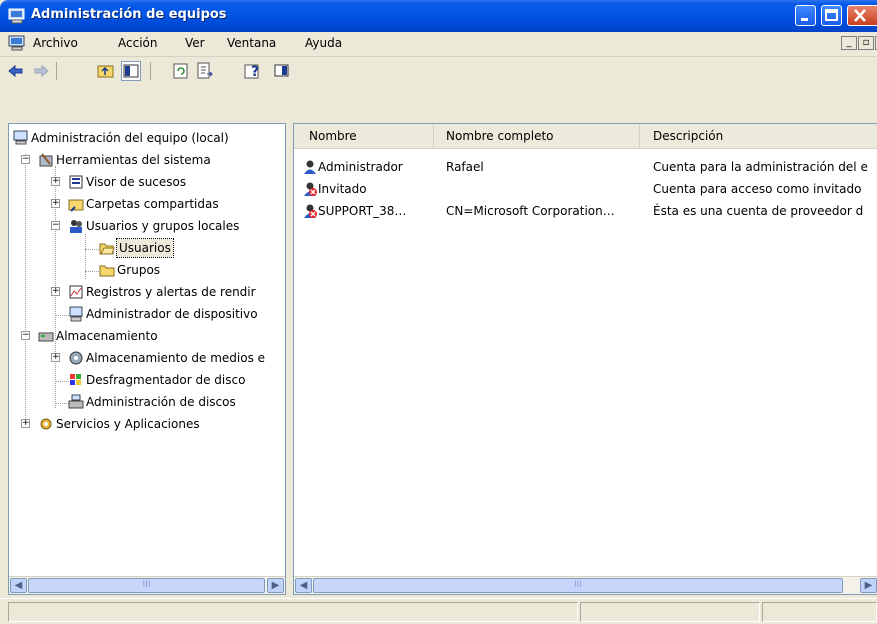 The height and width of the screenshot is (624, 877). What do you see at coordinates (195, 43) in the screenshot?
I see `menu-ver: Ver` at bounding box center [195, 43].